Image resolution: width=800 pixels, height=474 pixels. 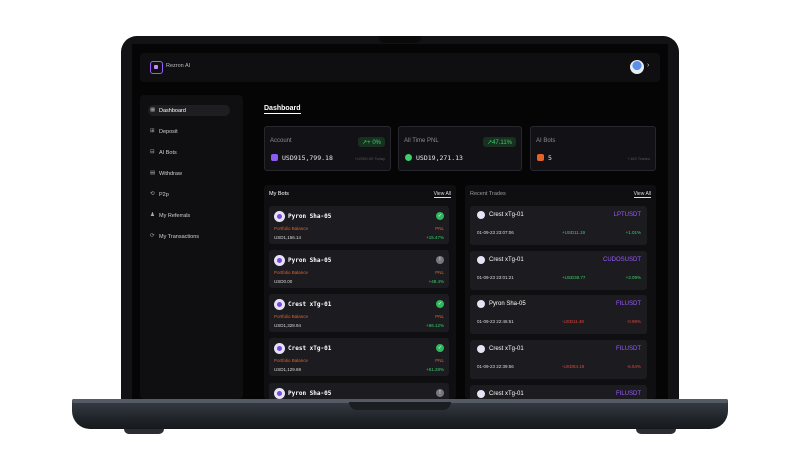 I want to click on lid-opening-notch, so click(x=400, y=406).